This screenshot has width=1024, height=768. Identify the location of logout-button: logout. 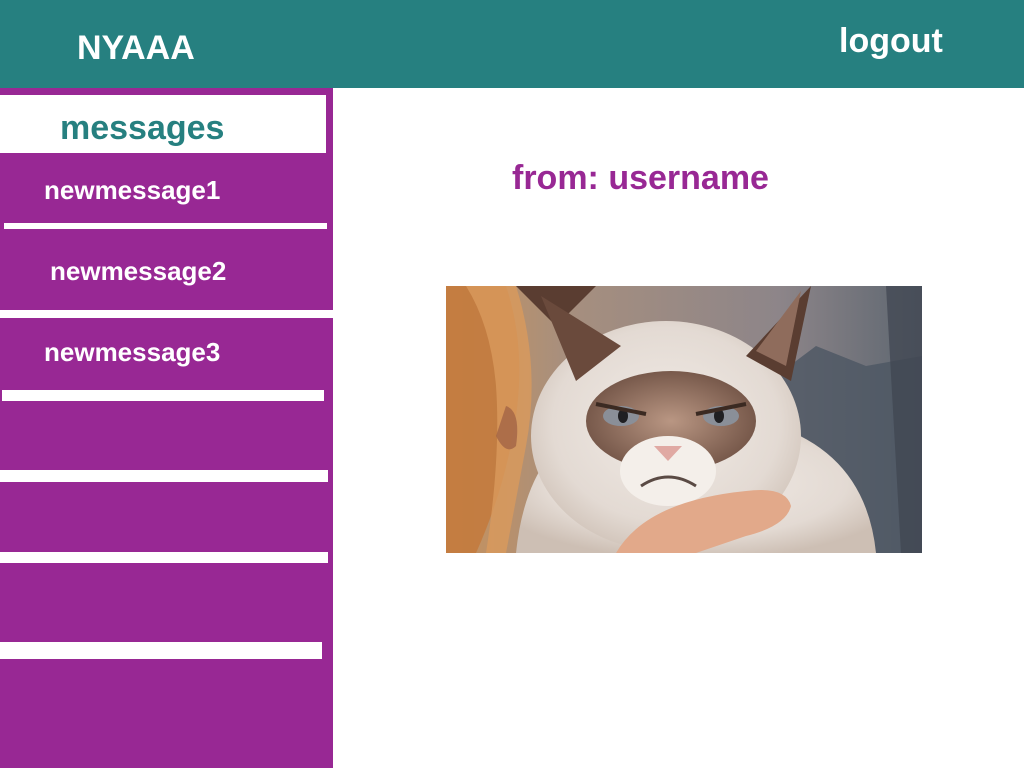
(891, 41).